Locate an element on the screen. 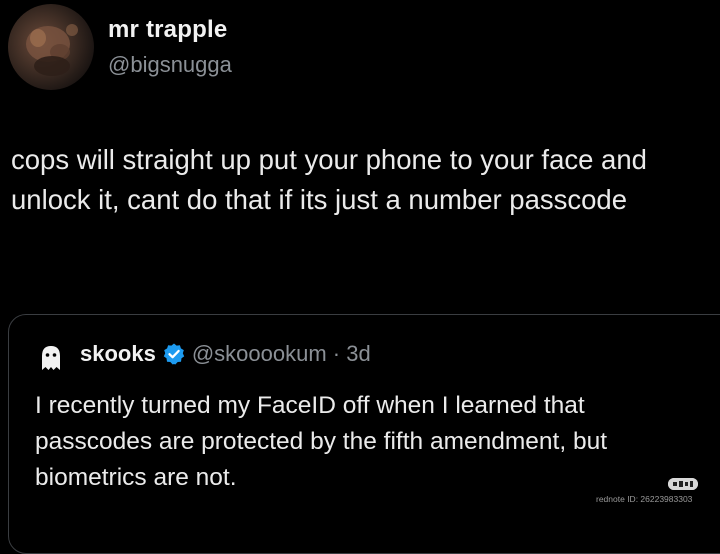 The height and width of the screenshot is (554, 720). profile-photo-icon is located at coordinates (52, 50).